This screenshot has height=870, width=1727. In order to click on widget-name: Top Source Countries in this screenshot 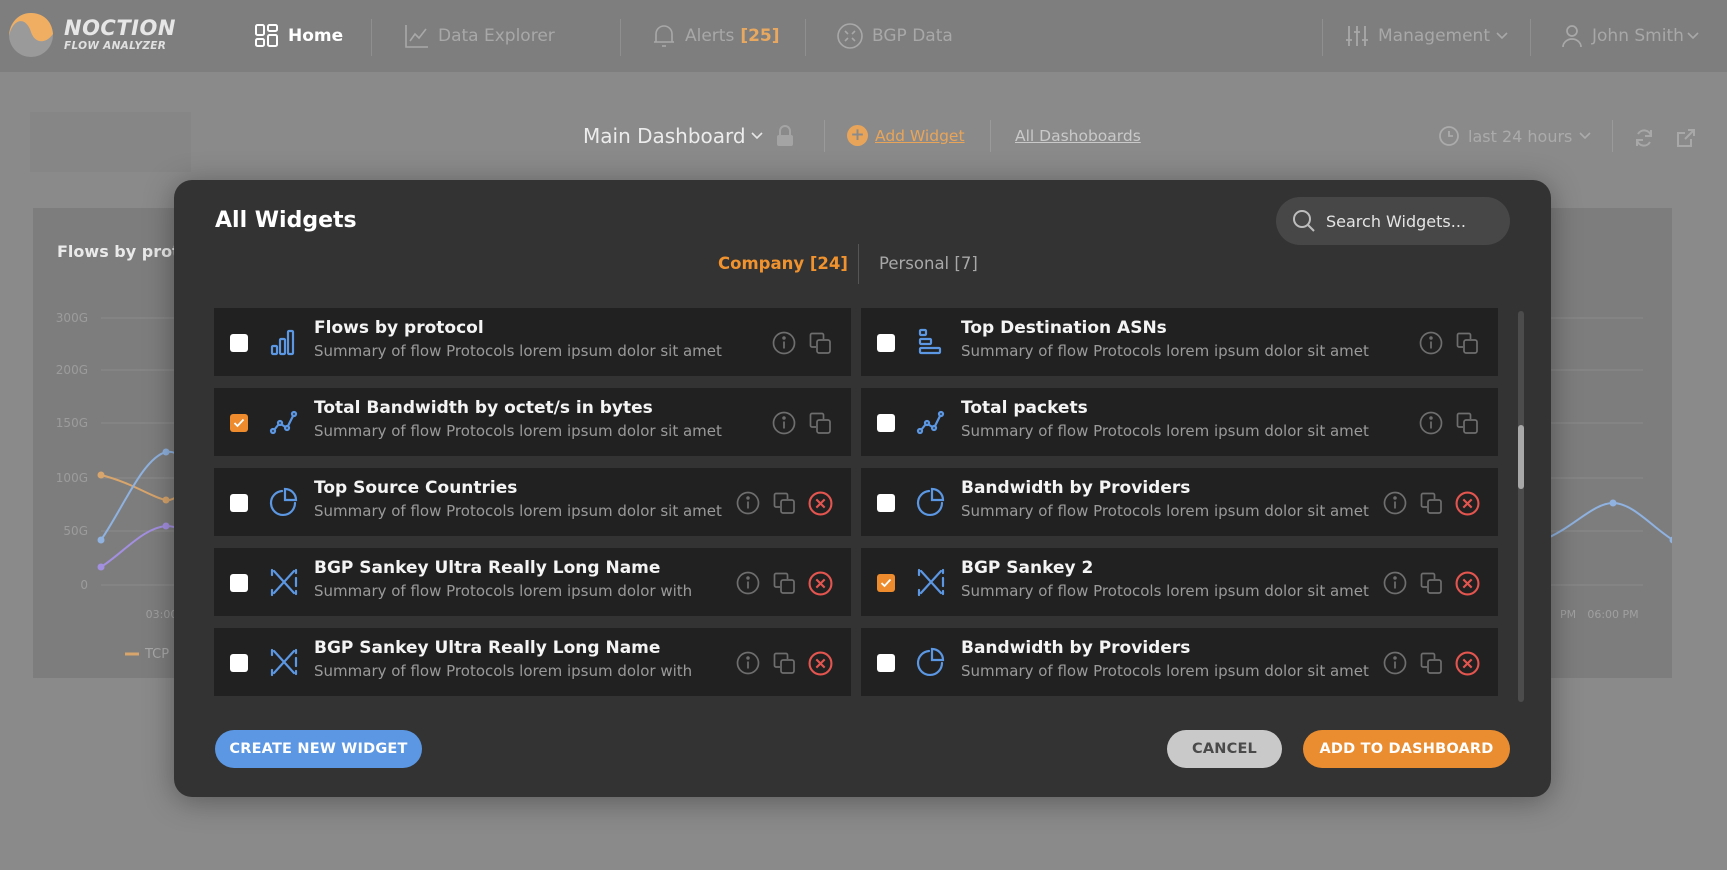, I will do `click(416, 488)`.